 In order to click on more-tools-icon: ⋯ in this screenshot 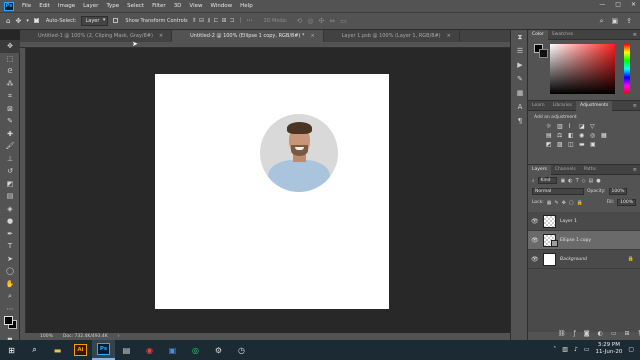, I will do `click(10, 309)`.